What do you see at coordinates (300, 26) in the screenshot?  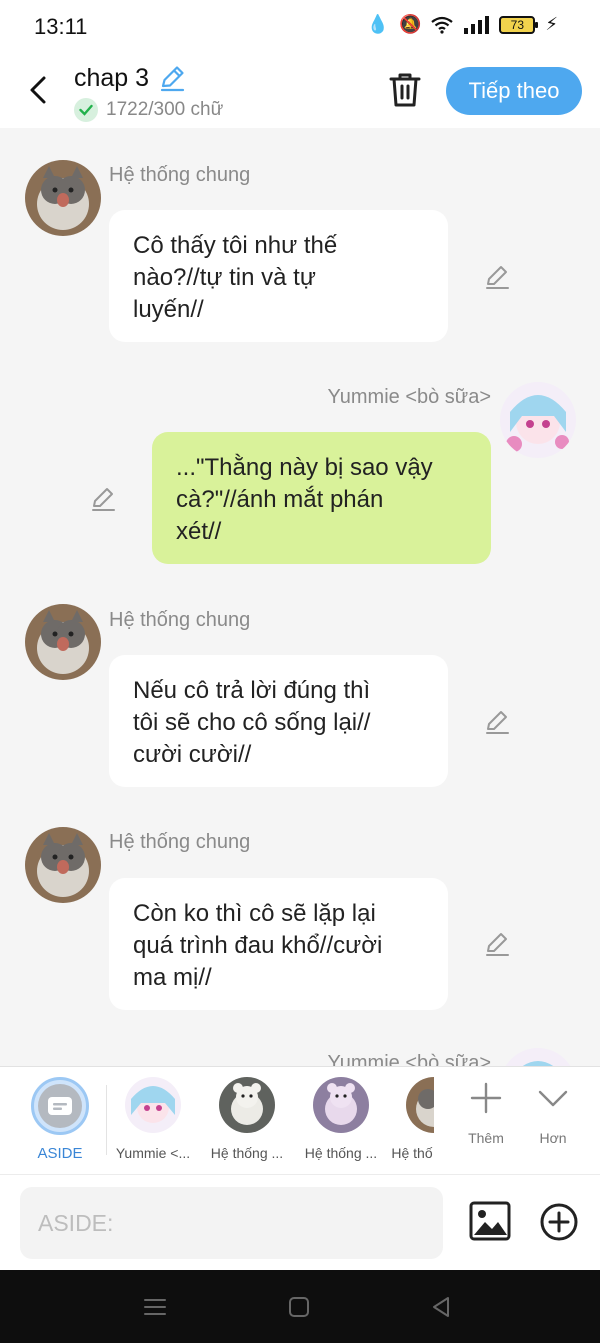 I see `status-bar: 13:11 💧 🔕 73 ⚡` at bounding box center [300, 26].